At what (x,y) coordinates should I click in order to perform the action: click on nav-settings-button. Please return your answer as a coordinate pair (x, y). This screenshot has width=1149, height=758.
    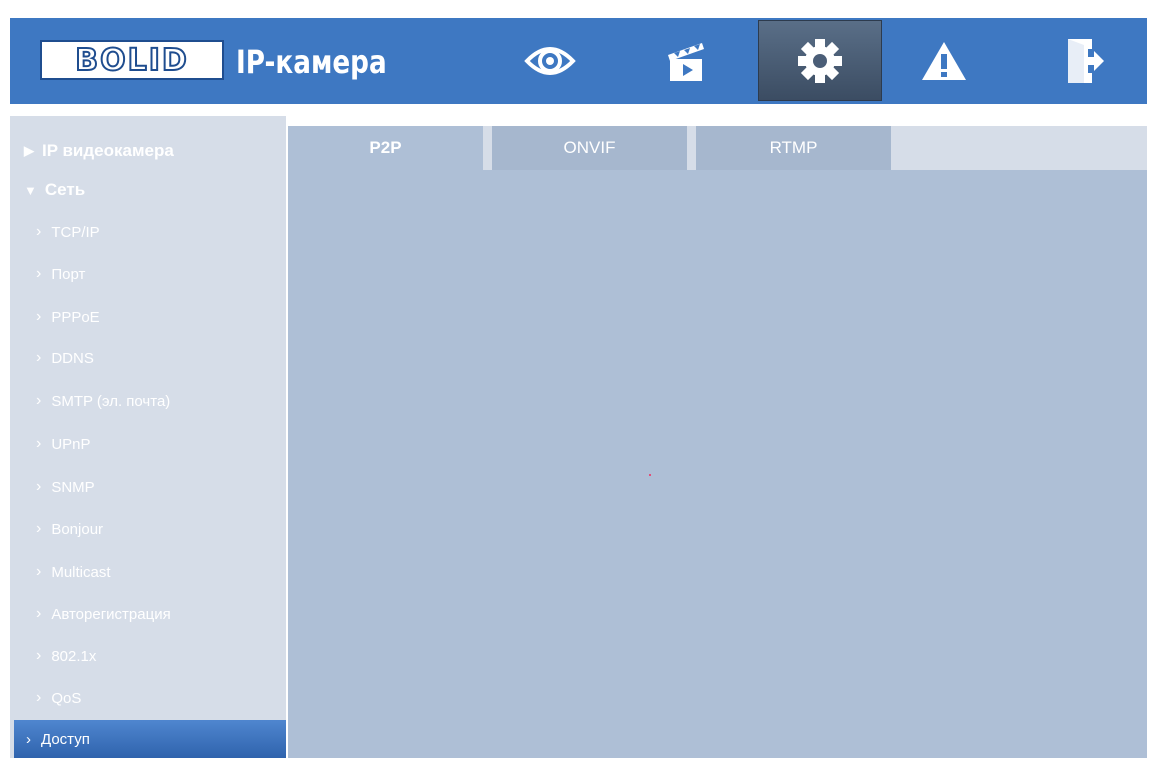
    Looking at the image, I should click on (820, 60).